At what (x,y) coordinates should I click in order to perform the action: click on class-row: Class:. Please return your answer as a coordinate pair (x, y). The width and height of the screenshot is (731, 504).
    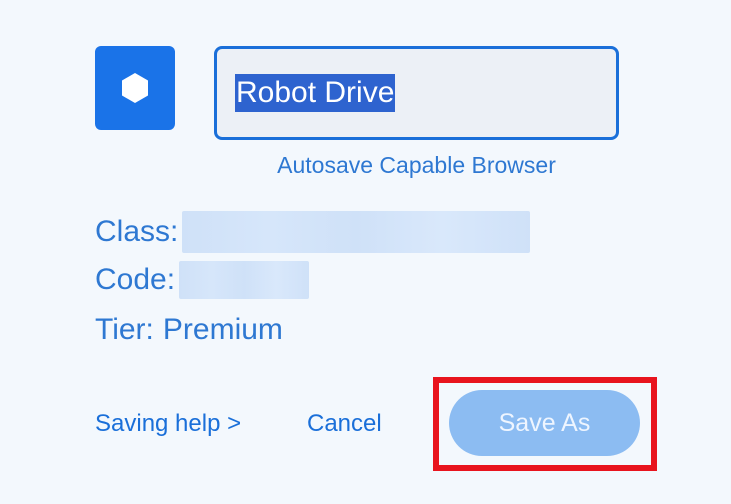
    Looking at the image, I should click on (313, 232).